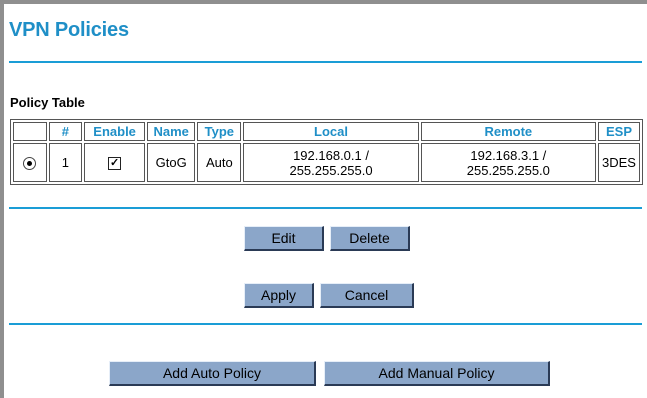  I want to click on column-header-local: Local, so click(331, 131).